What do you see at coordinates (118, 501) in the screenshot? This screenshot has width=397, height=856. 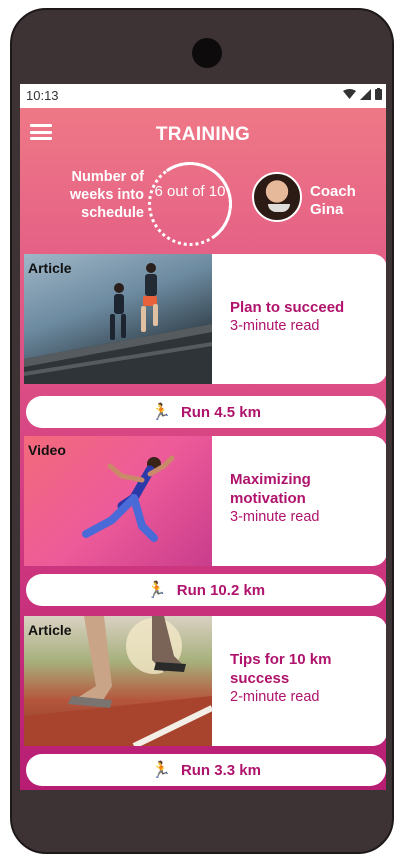 I see `card-image: Video` at bounding box center [118, 501].